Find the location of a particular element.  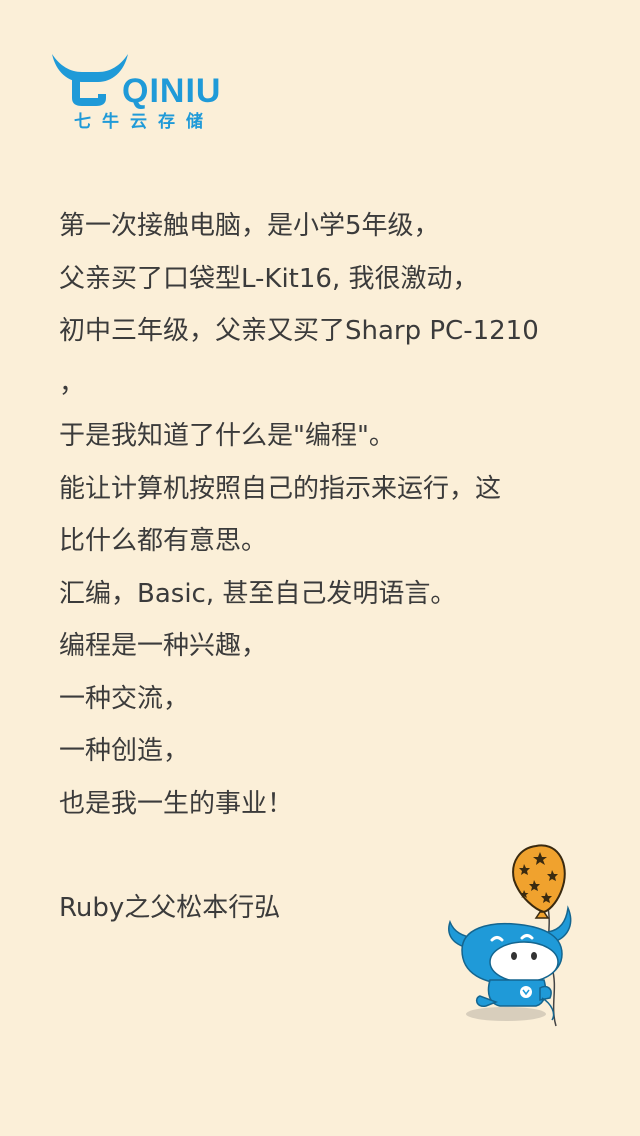

poem-line: 编程是一种兴趣， is located at coordinates (163, 646).